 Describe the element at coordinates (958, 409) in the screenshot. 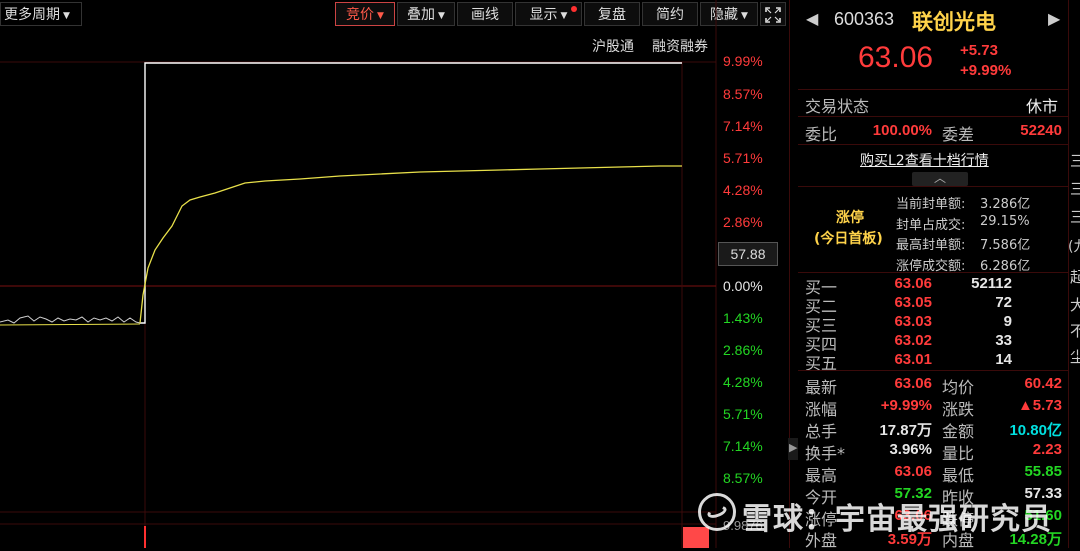

I see `quote-label: 涨跌` at that location.